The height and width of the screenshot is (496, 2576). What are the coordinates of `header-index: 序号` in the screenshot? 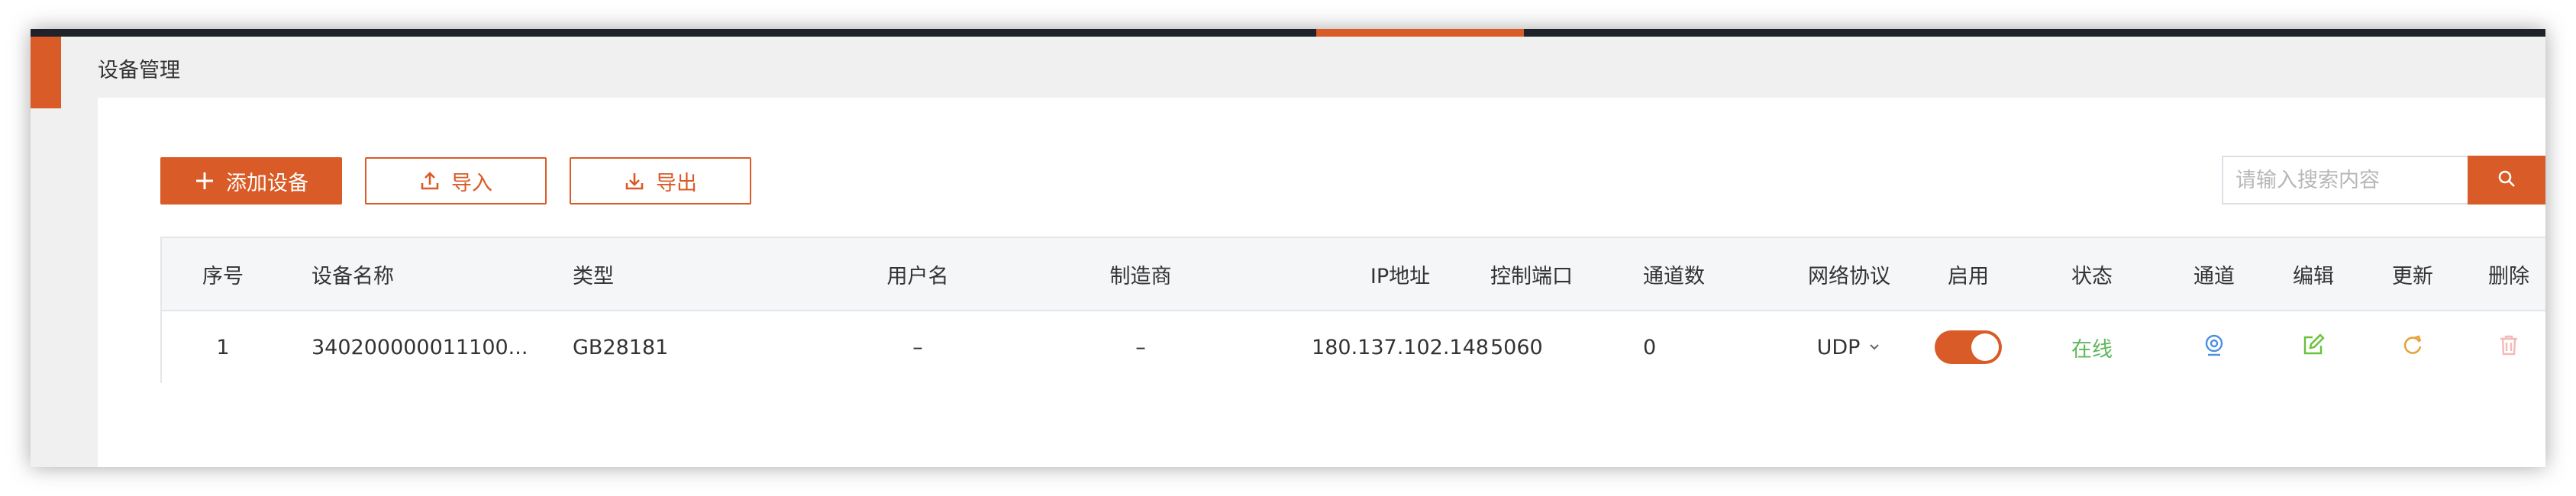 It's located at (223, 276).